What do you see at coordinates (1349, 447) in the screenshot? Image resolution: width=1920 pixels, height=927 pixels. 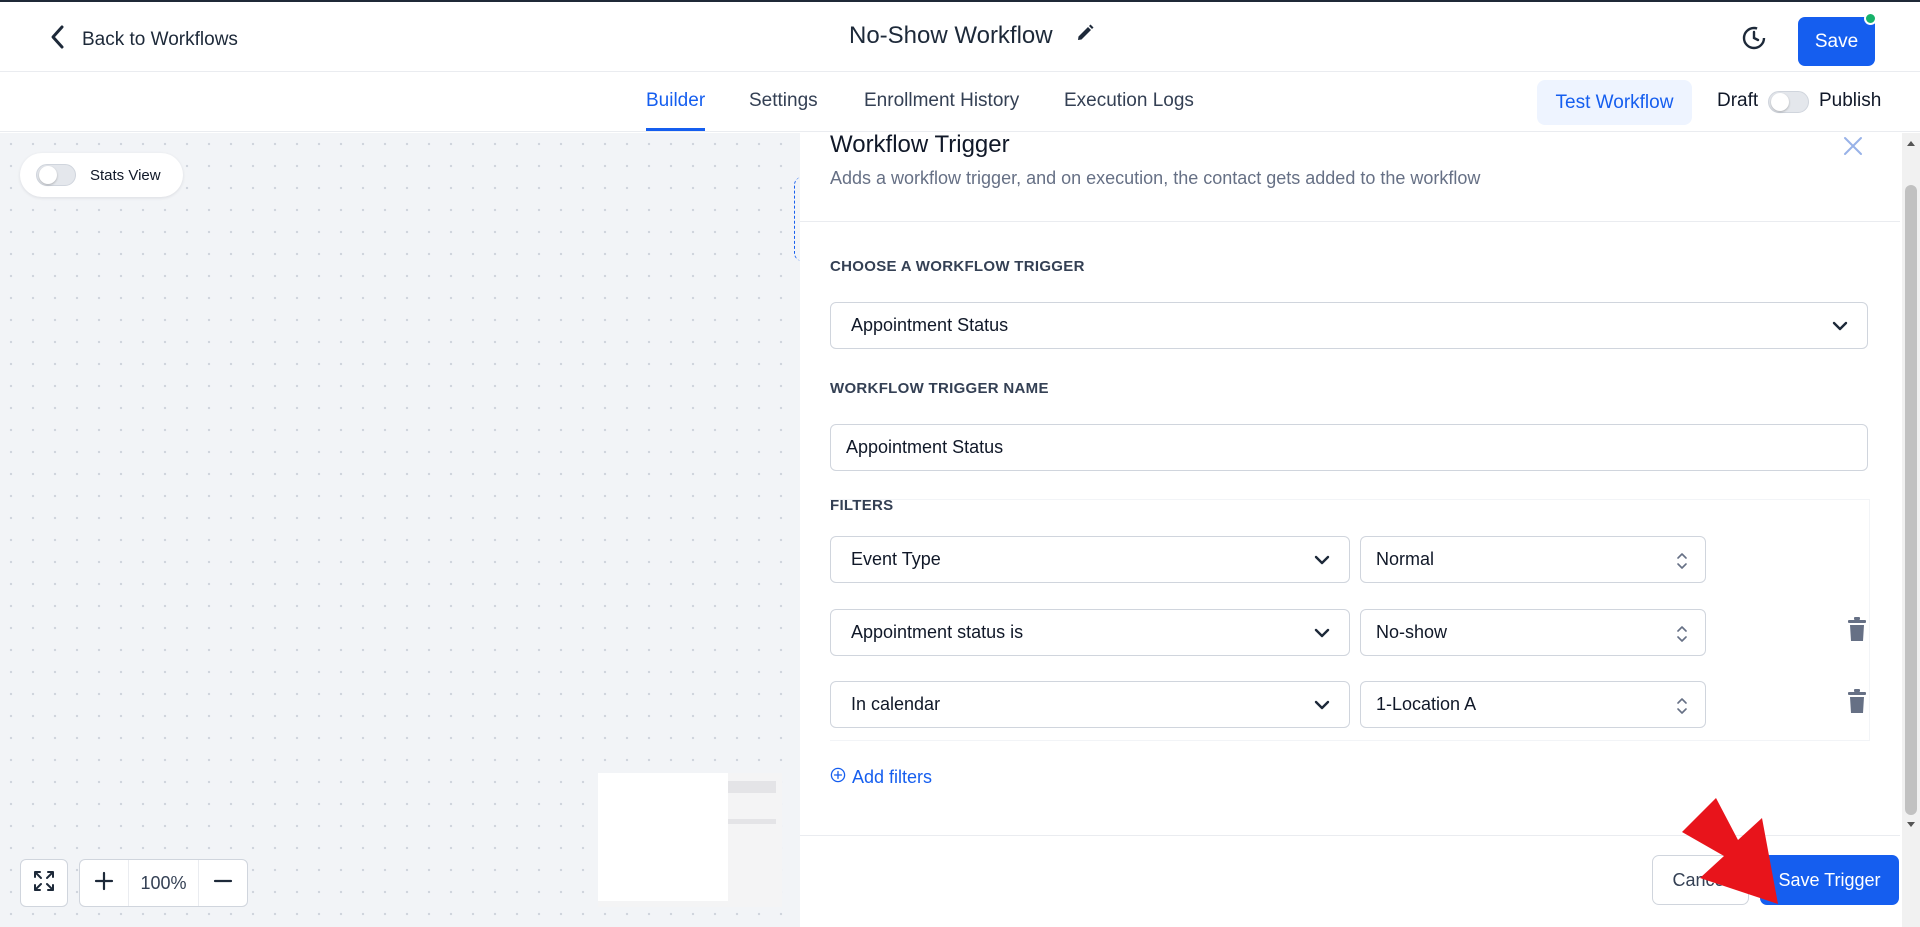 I see `trigger-name-input: Appointment Status` at bounding box center [1349, 447].